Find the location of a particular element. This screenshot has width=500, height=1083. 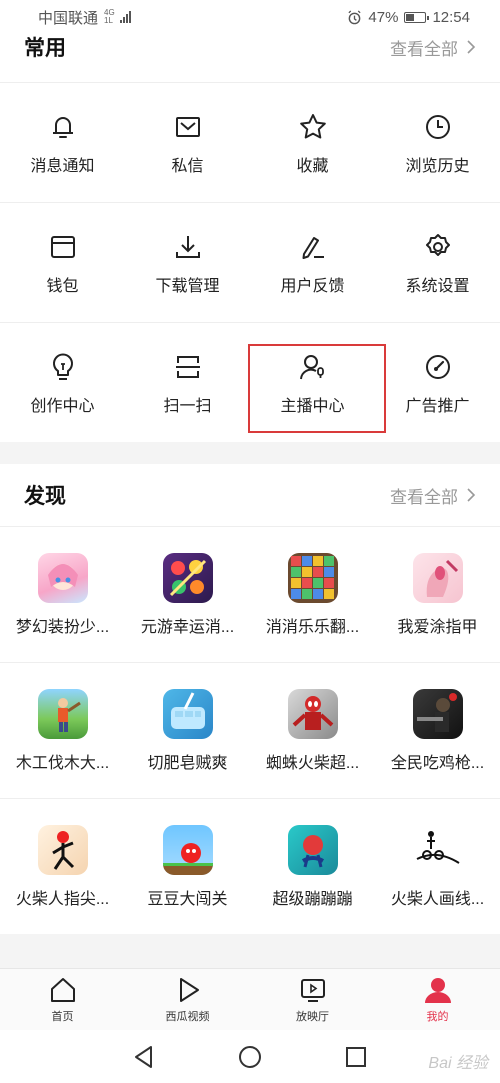

tab-me: 我的 is located at coordinates (437, 999).